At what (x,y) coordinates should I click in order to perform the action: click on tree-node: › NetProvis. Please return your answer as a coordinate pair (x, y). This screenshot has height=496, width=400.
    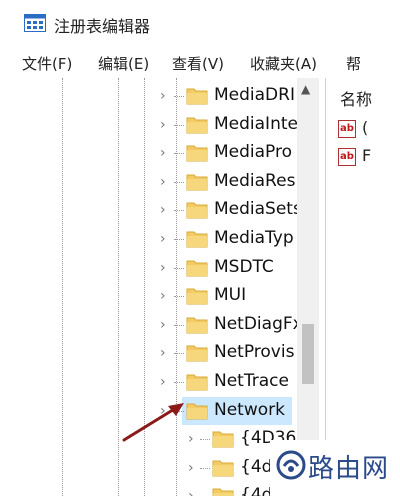
    Looking at the image, I should click on (150, 353).